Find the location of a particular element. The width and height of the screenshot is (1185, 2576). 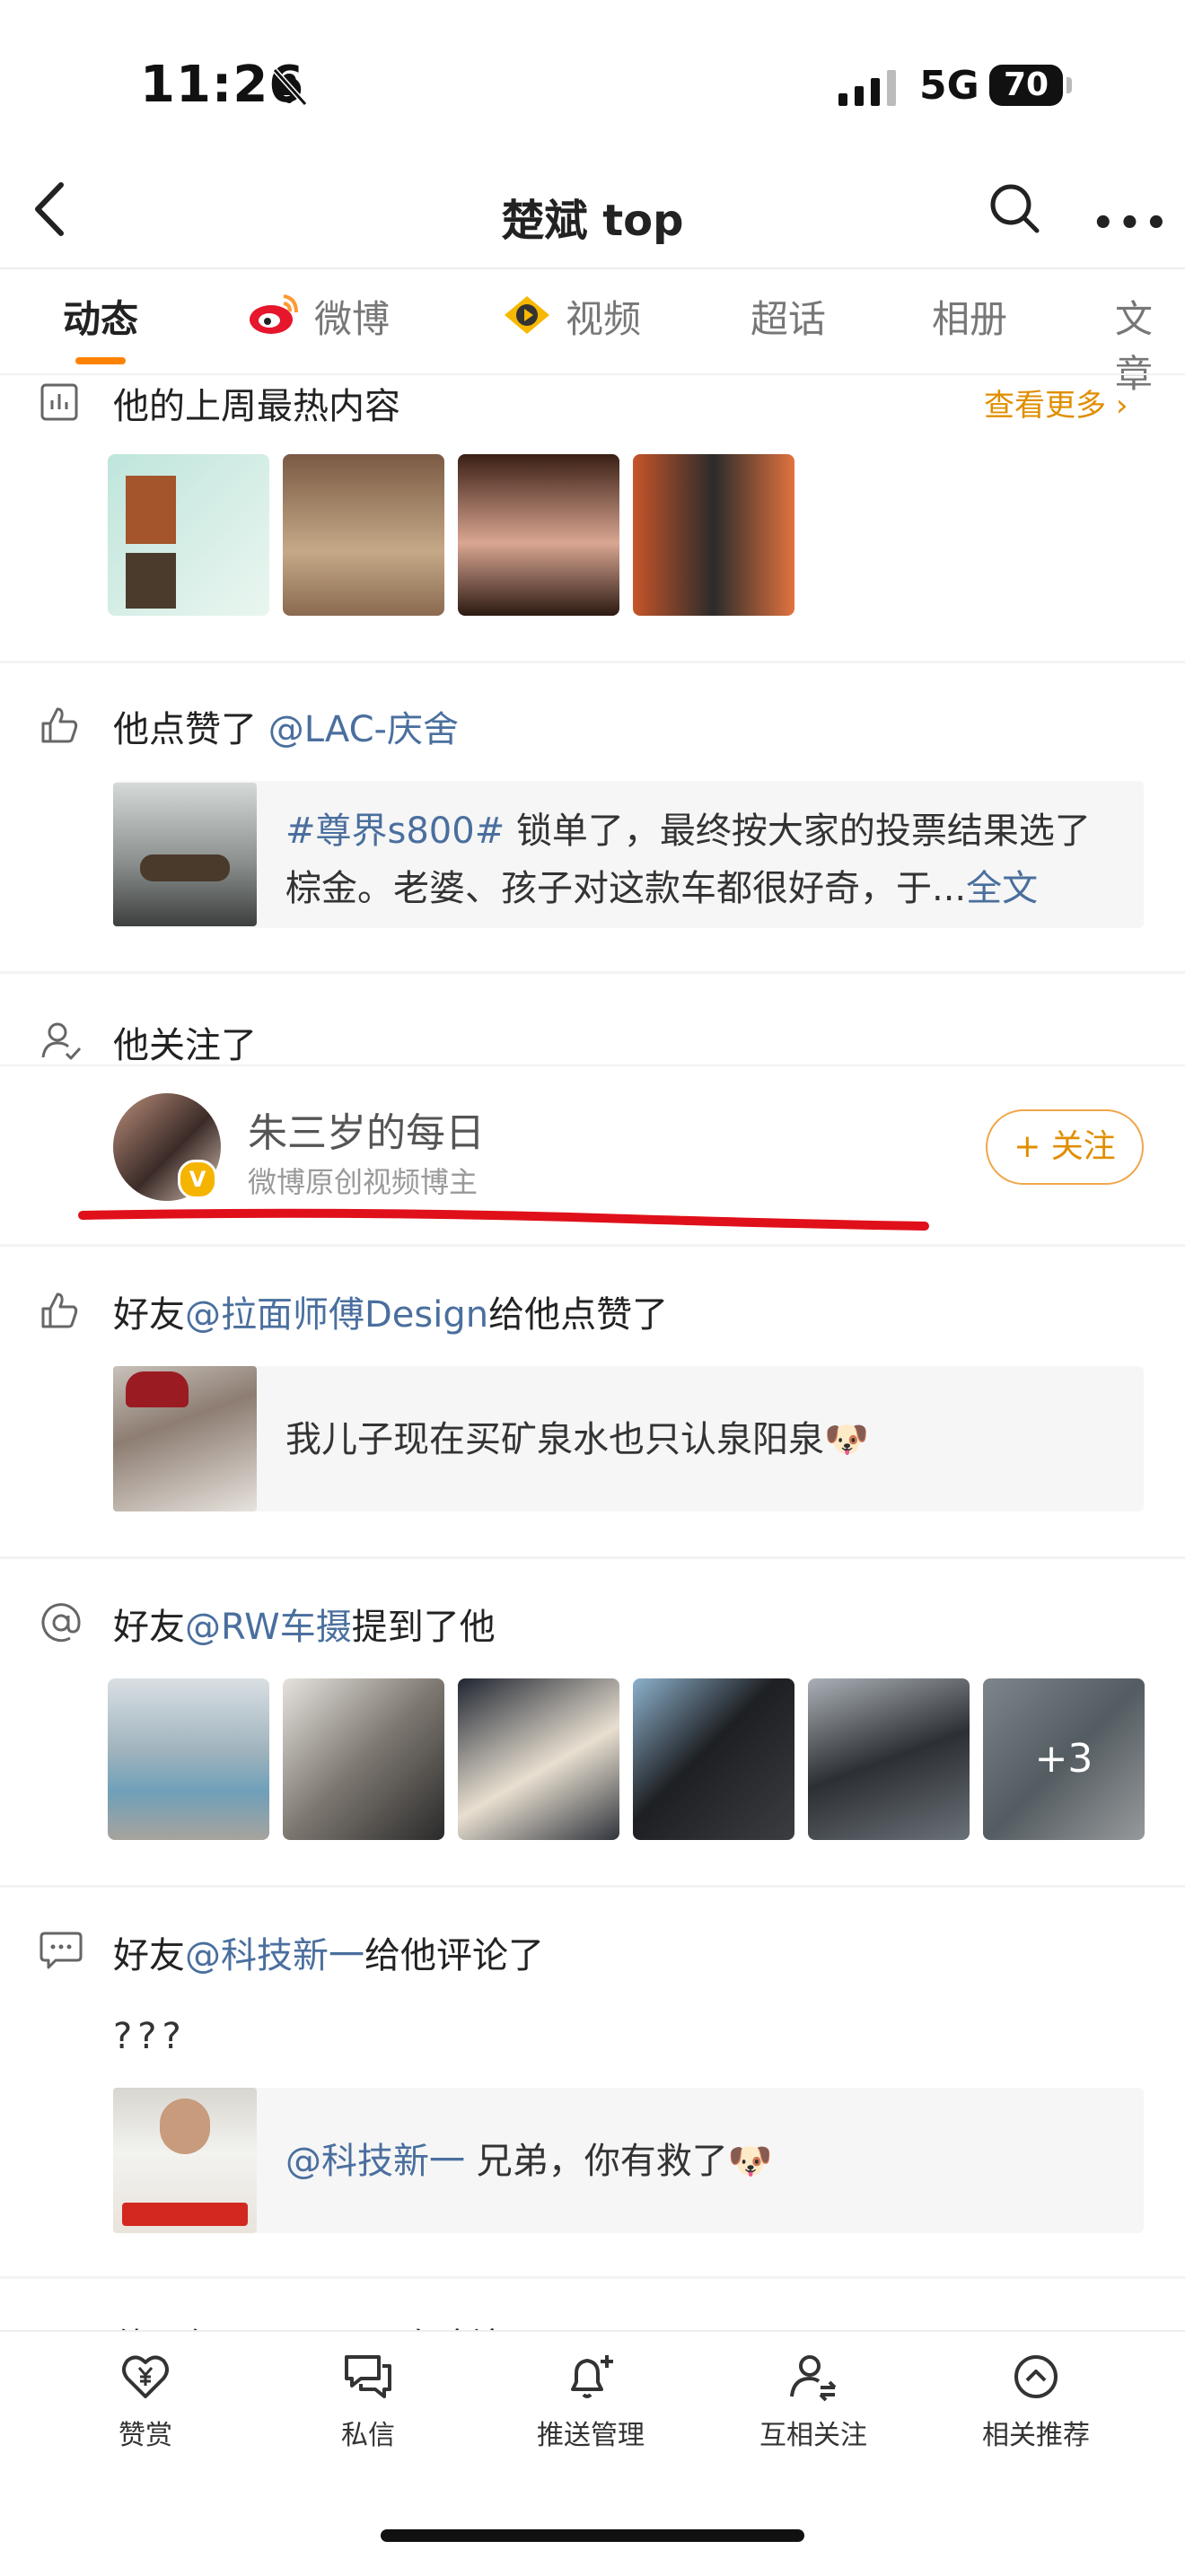

mention-title: 好友@RW车摄提到了他 is located at coordinates (304, 1624).